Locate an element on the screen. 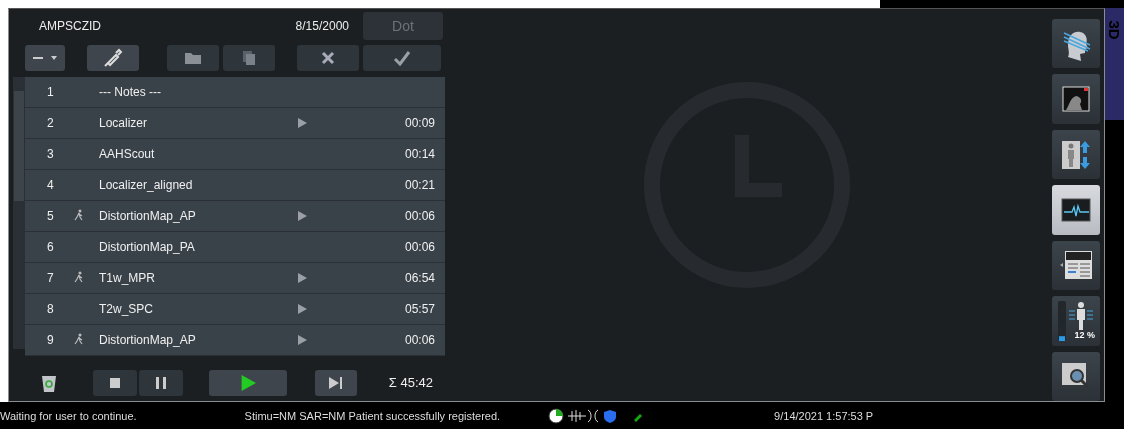 The width and height of the screenshot is (1124, 429). pause-button is located at coordinates (161, 382).